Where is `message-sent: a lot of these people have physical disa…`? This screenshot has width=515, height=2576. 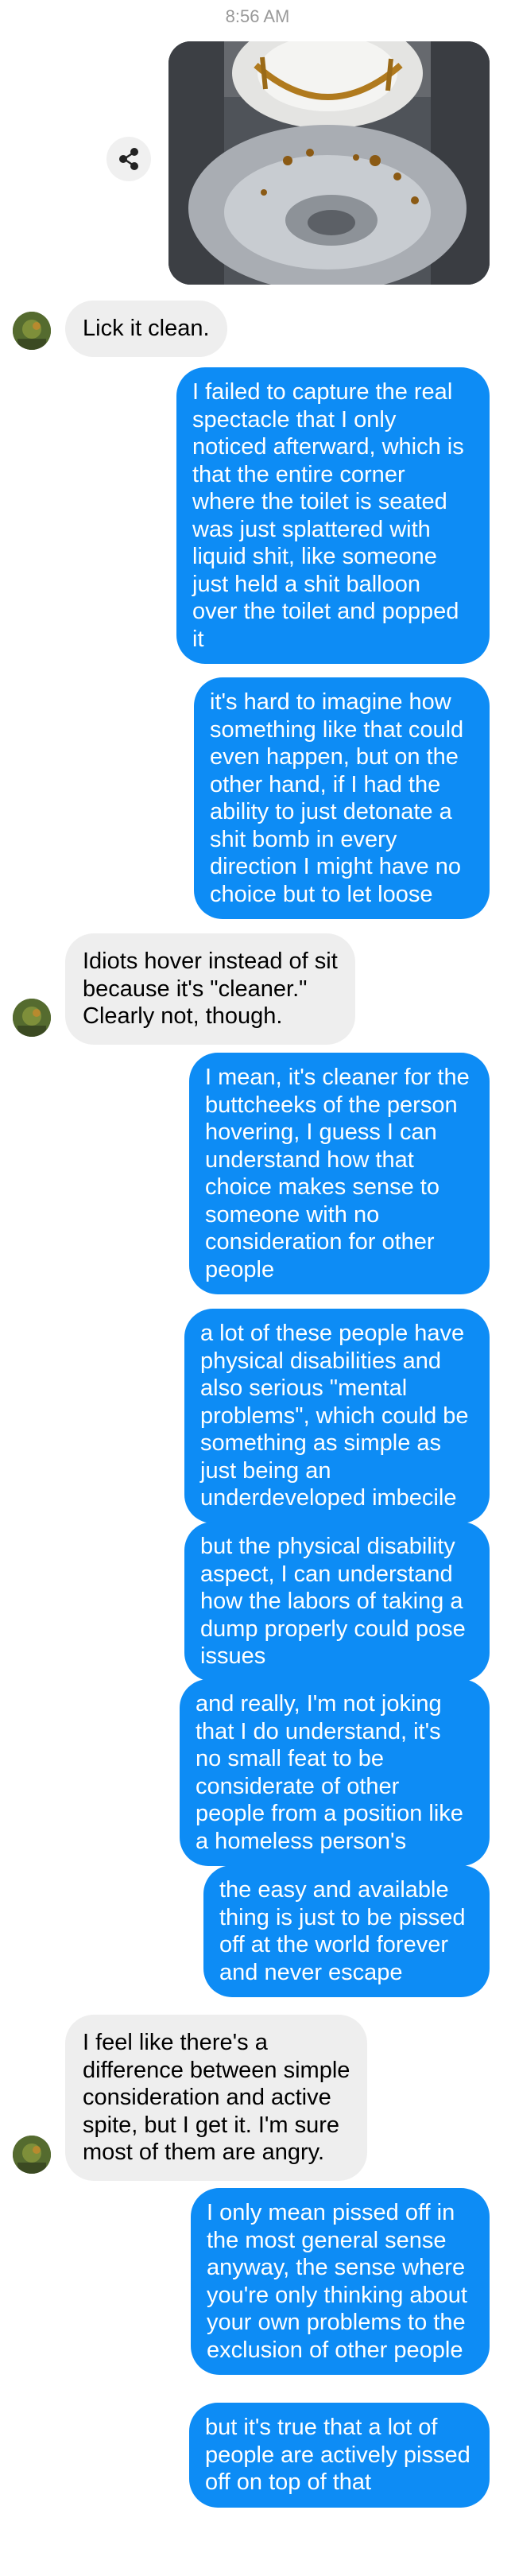 message-sent: a lot of these people have physical disa… is located at coordinates (337, 1416).